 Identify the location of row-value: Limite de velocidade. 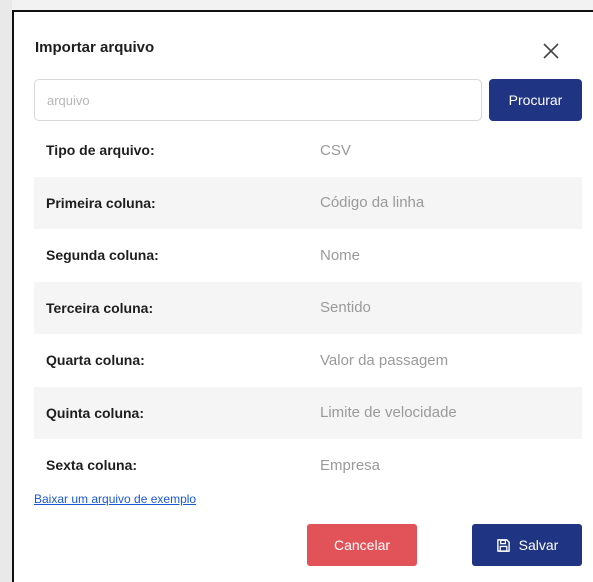
(388, 413).